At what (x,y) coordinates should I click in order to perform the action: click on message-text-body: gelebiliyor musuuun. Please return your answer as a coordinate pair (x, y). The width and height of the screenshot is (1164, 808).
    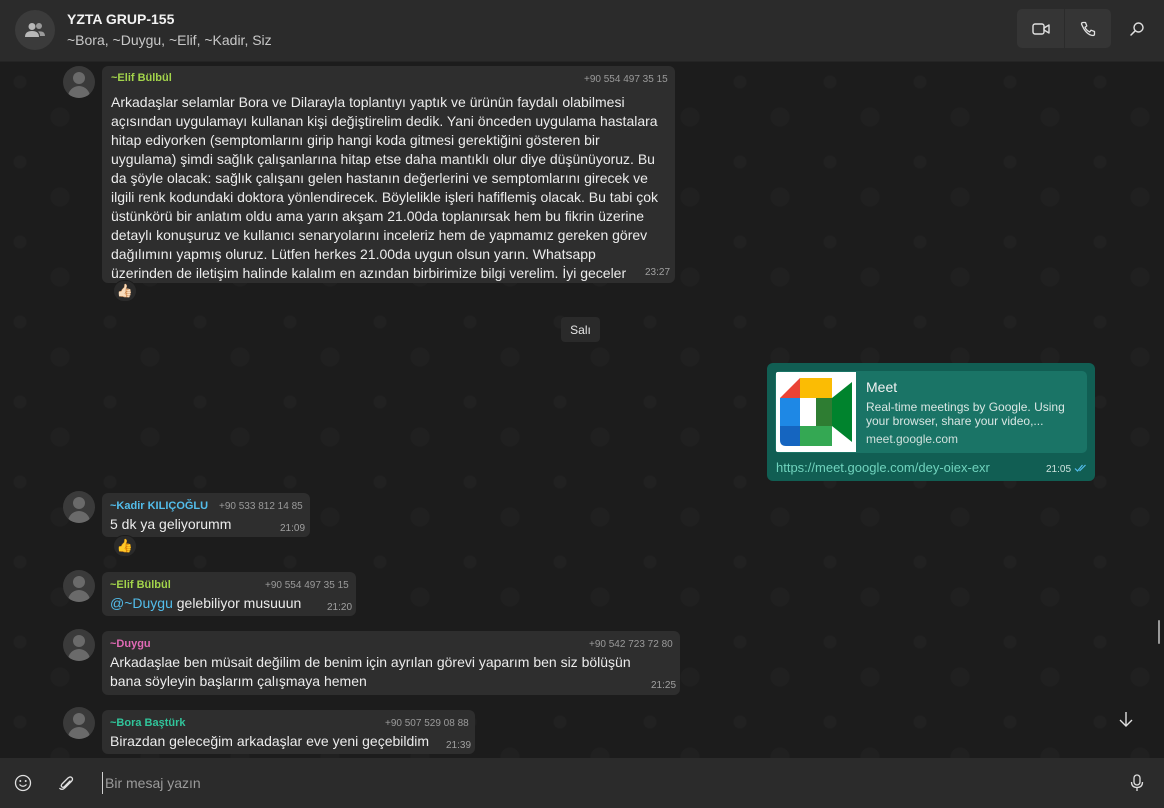
    Looking at the image, I should click on (237, 603).